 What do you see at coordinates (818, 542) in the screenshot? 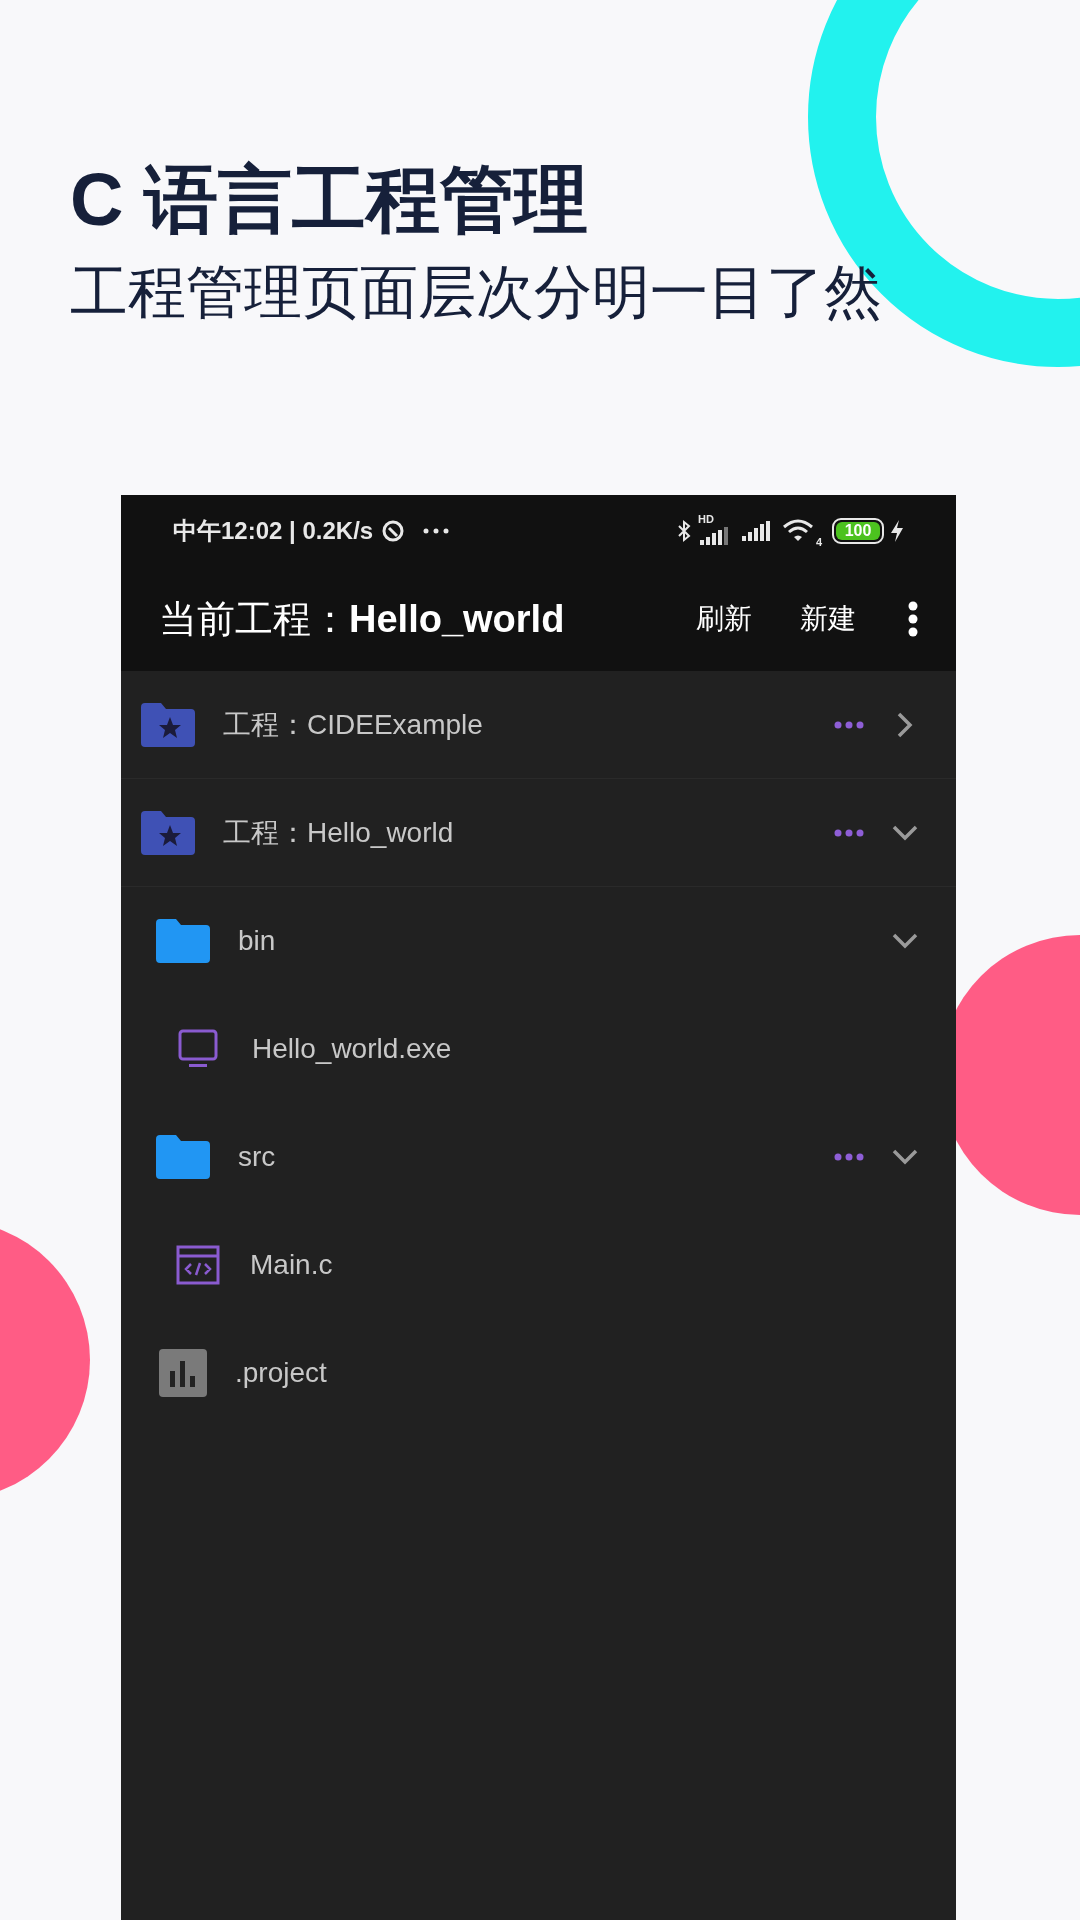
I see `wifi-label: 4` at bounding box center [818, 542].